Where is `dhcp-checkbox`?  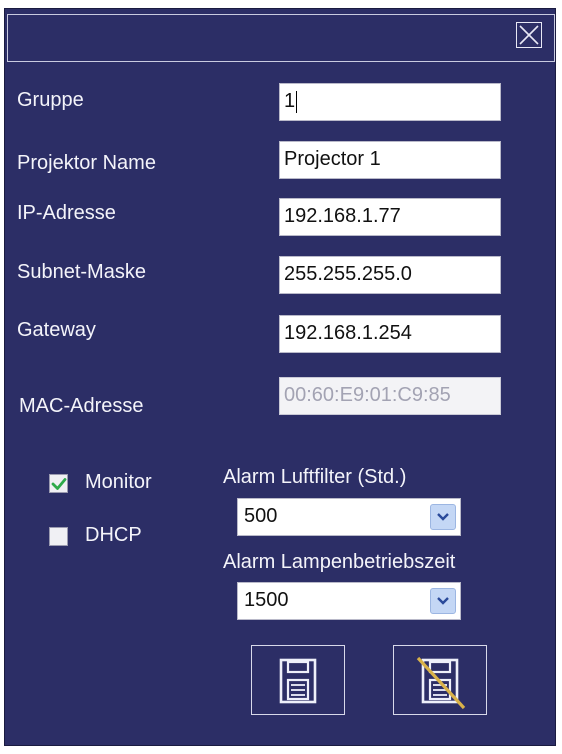
dhcp-checkbox is located at coordinates (58, 536).